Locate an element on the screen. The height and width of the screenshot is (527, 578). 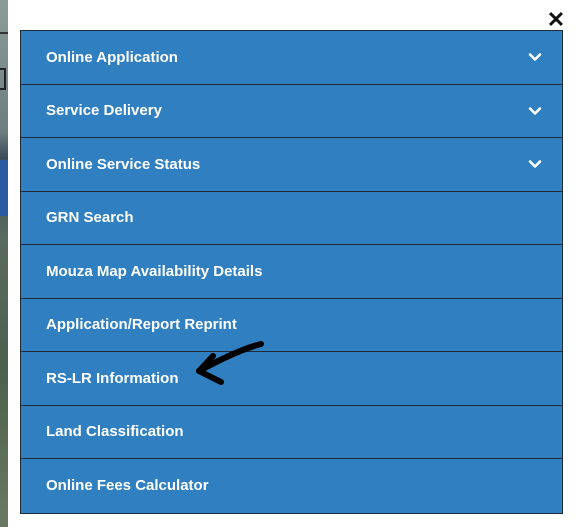
menu-item-land-classification: Land Classification is located at coordinates (291, 432).